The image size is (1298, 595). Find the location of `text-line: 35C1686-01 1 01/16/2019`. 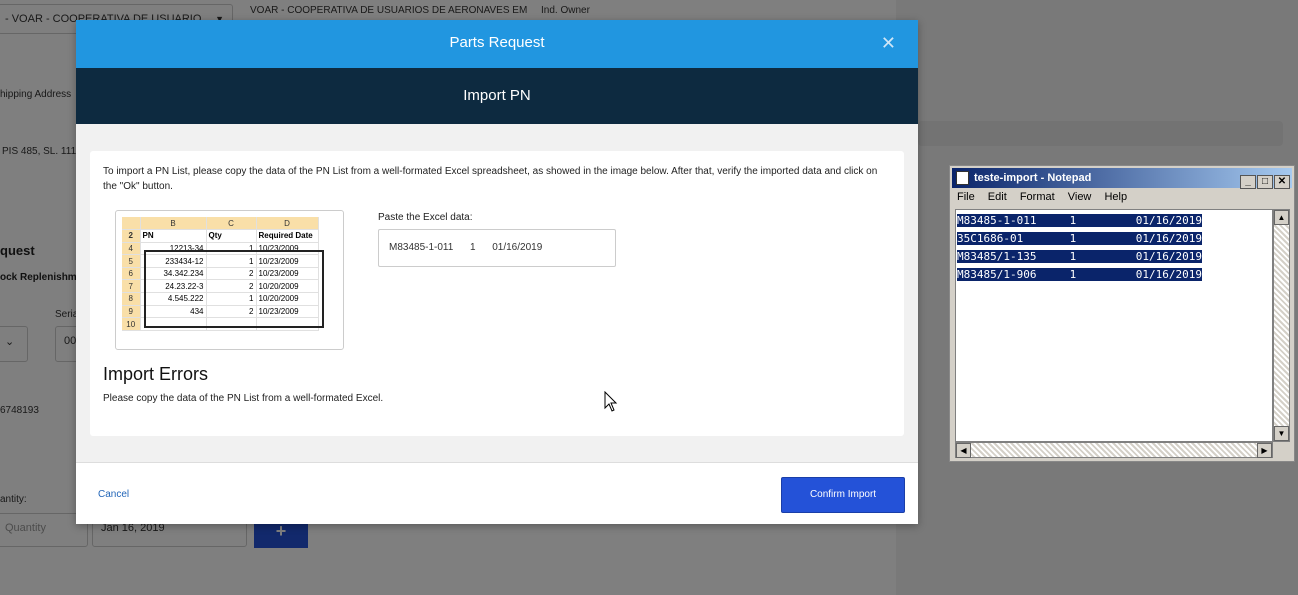

text-line: 35C1686-01 1 01/16/2019 is located at coordinates (1080, 238).